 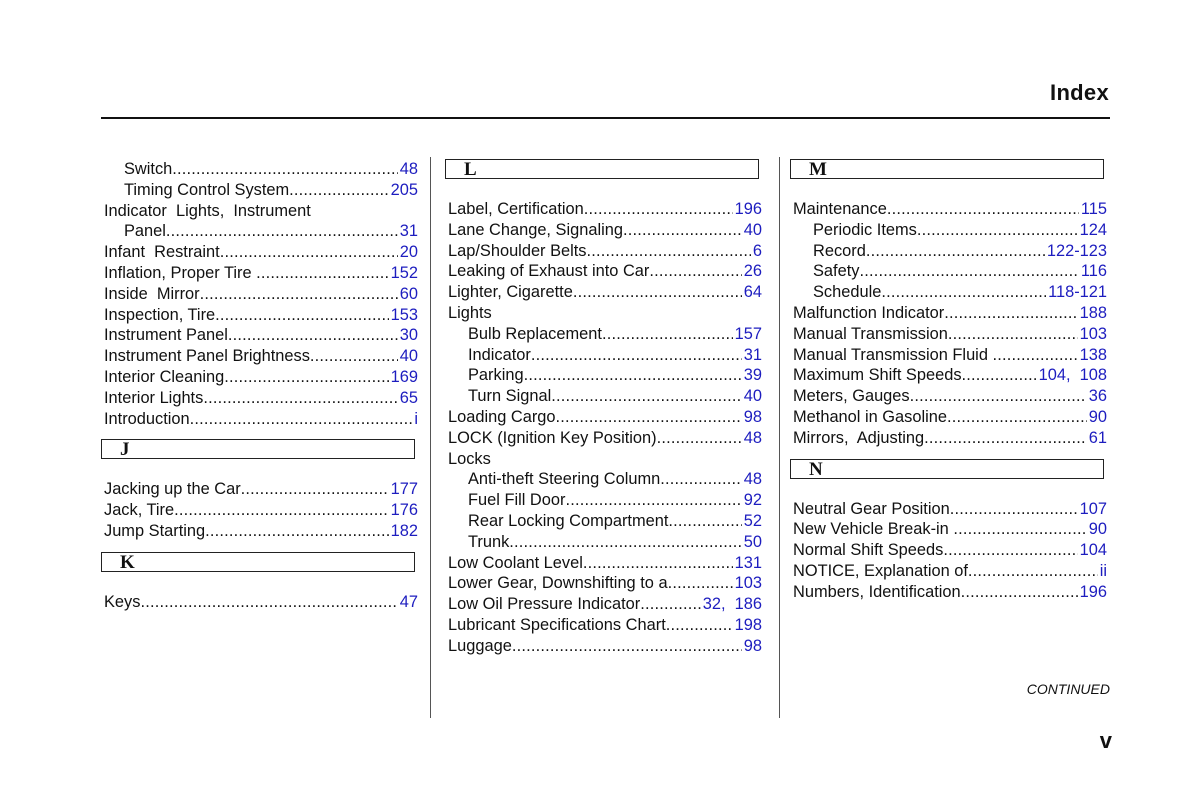 What do you see at coordinates (1076, 292) in the screenshot?
I see `page-reference-link: 118-121` at bounding box center [1076, 292].